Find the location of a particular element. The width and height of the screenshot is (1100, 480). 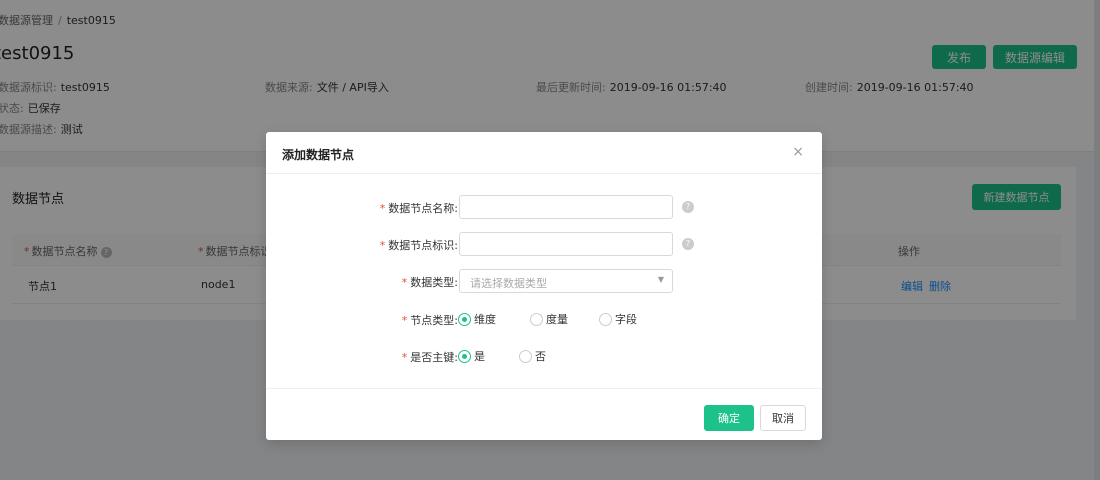

node-identifier-input is located at coordinates (566, 244).